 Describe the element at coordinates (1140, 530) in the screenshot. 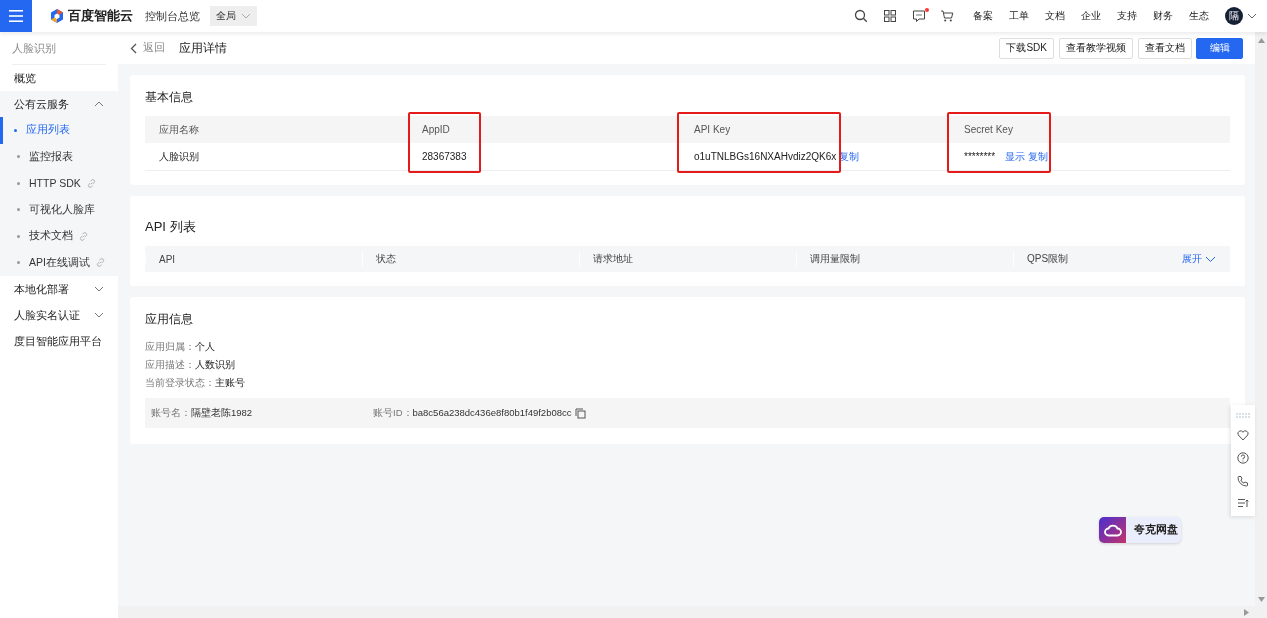

I see `floating-badge: 夸克网盘` at that location.